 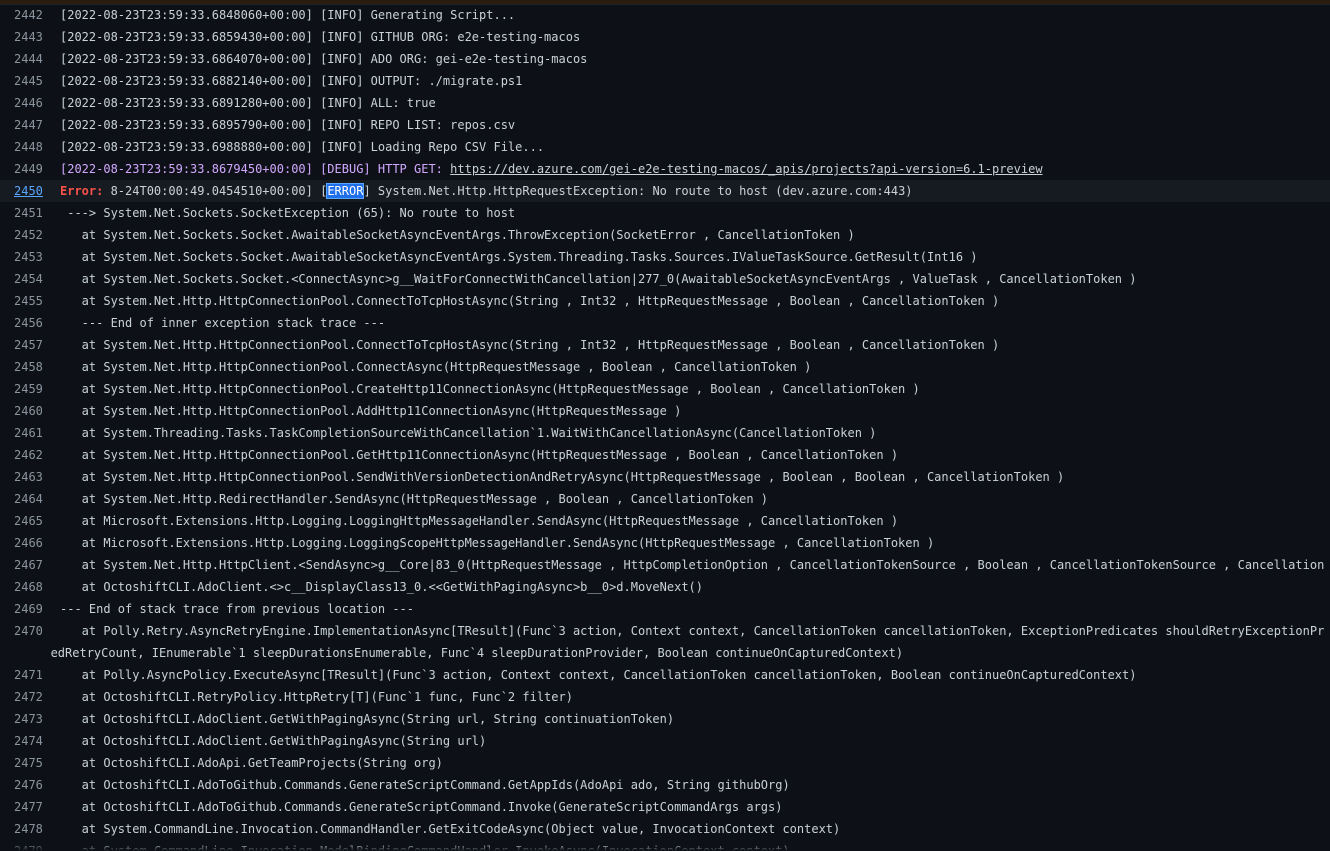 I want to click on line-number: 2458, so click(x=25, y=367).